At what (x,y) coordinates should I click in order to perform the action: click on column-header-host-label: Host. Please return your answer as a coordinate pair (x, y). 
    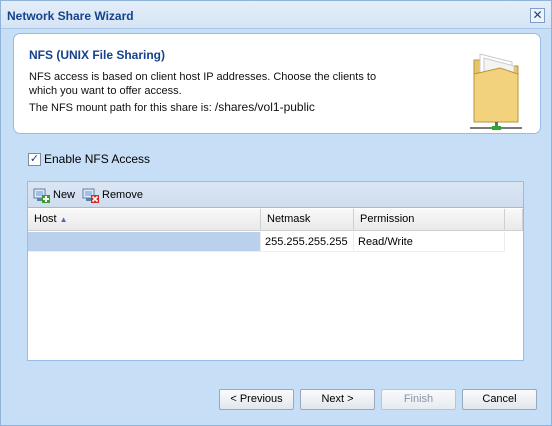
    Looking at the image, I should click on (45, 219).